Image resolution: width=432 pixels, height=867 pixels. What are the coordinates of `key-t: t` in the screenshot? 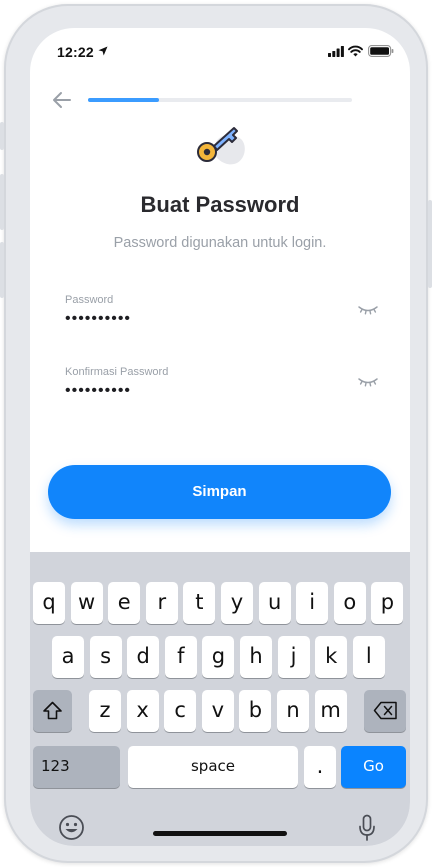 It's located at (199, 603).